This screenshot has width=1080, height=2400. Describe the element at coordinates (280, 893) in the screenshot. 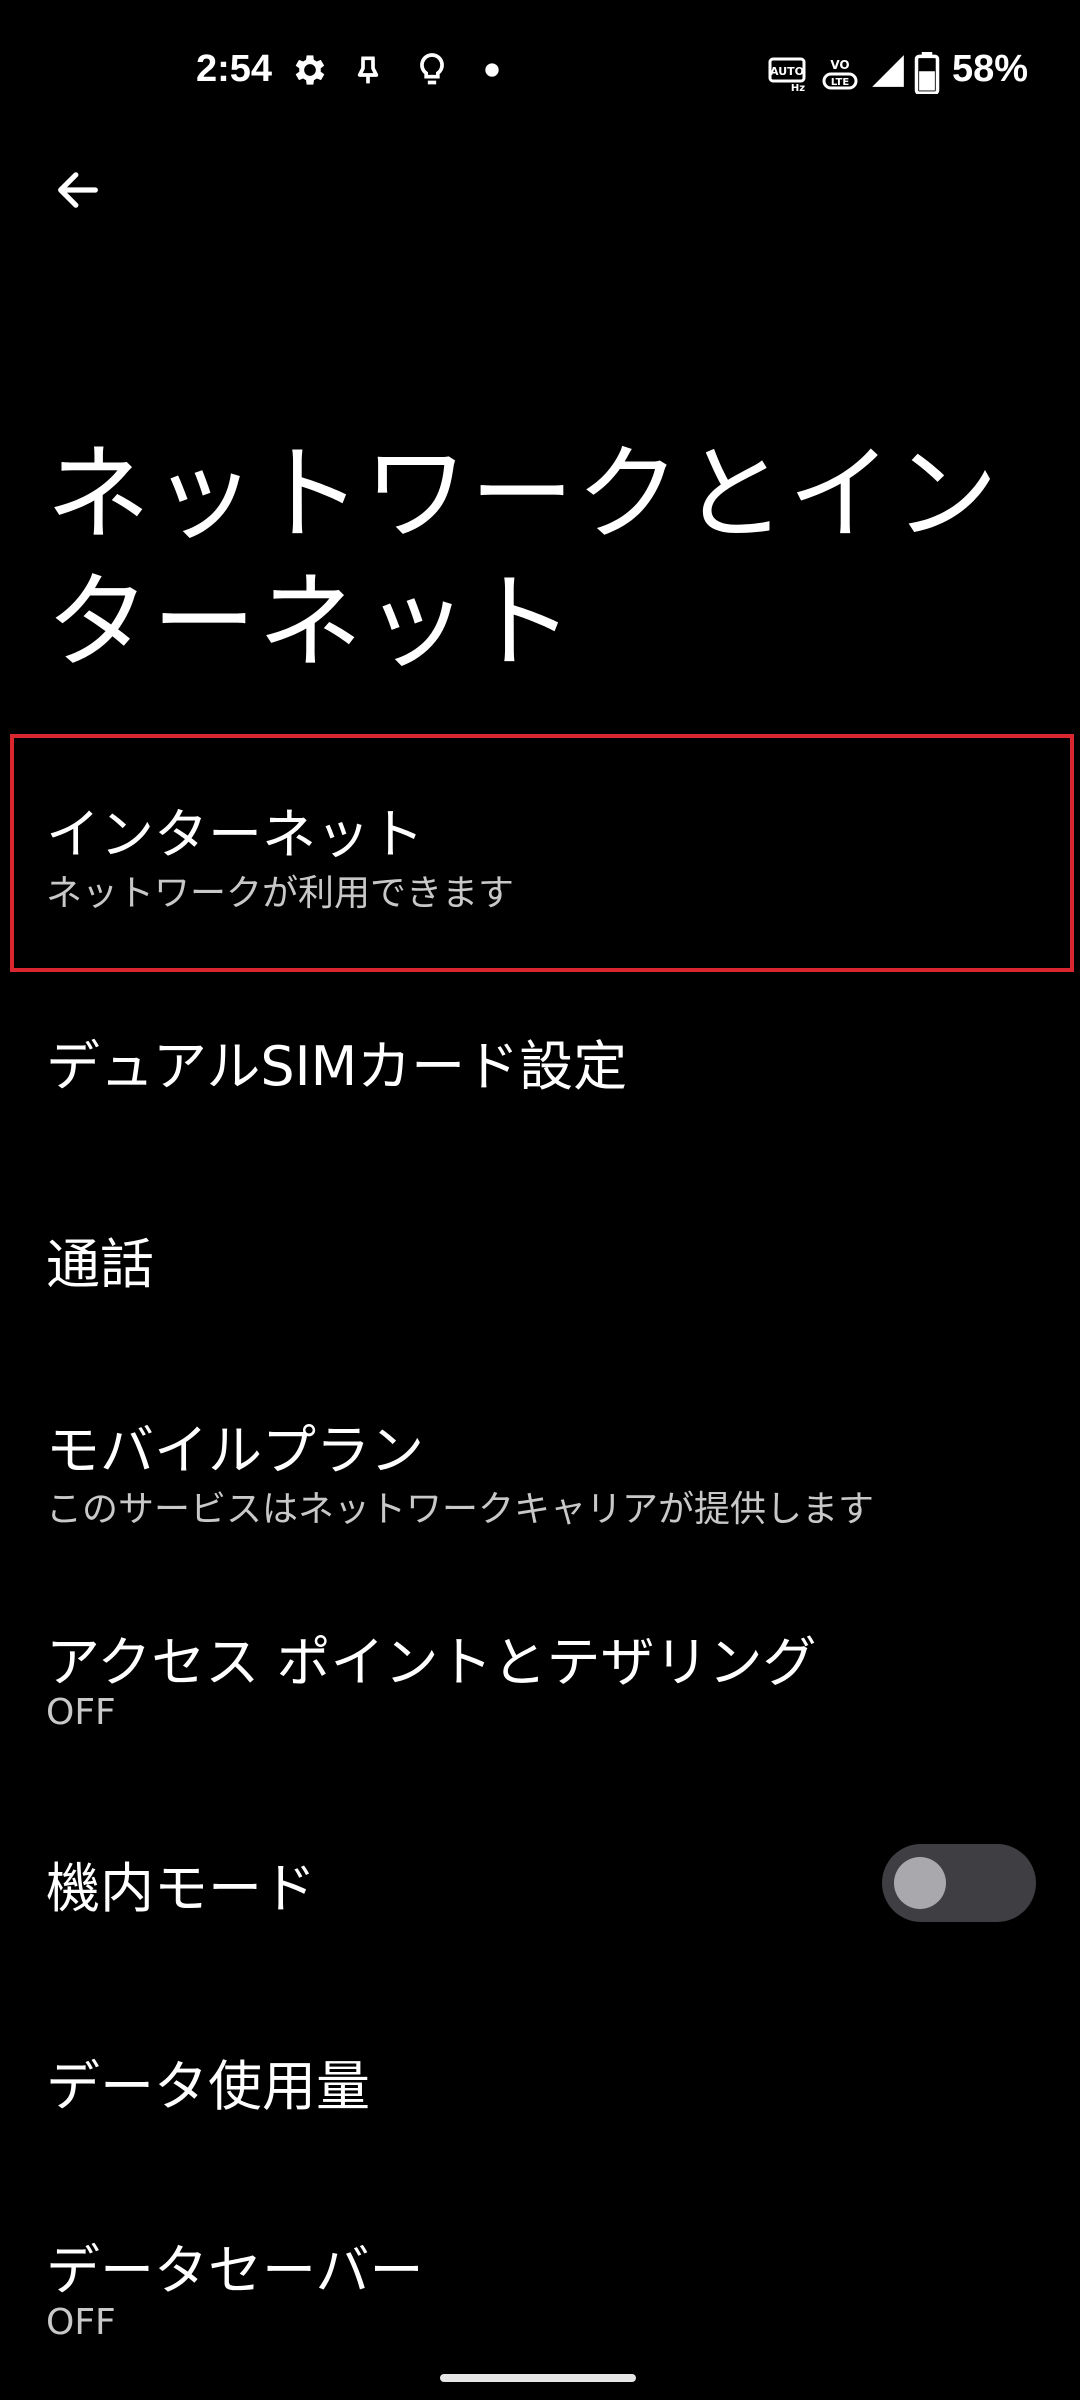

I see `item-summary: ネットワークが利用できます` at that location.